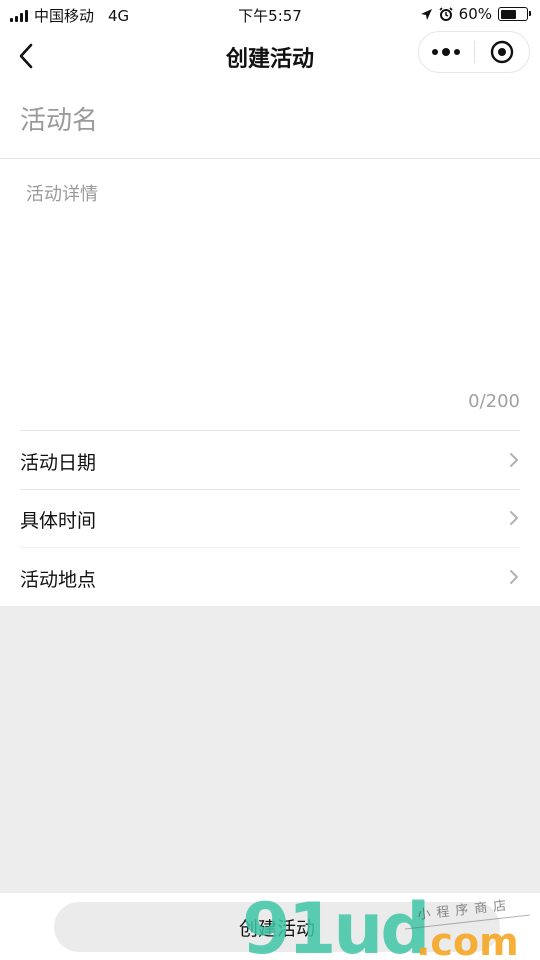  Describe the element at coordinates (270, 56) in the screenshot. I see `nav-bar: 创建活动` at that location.